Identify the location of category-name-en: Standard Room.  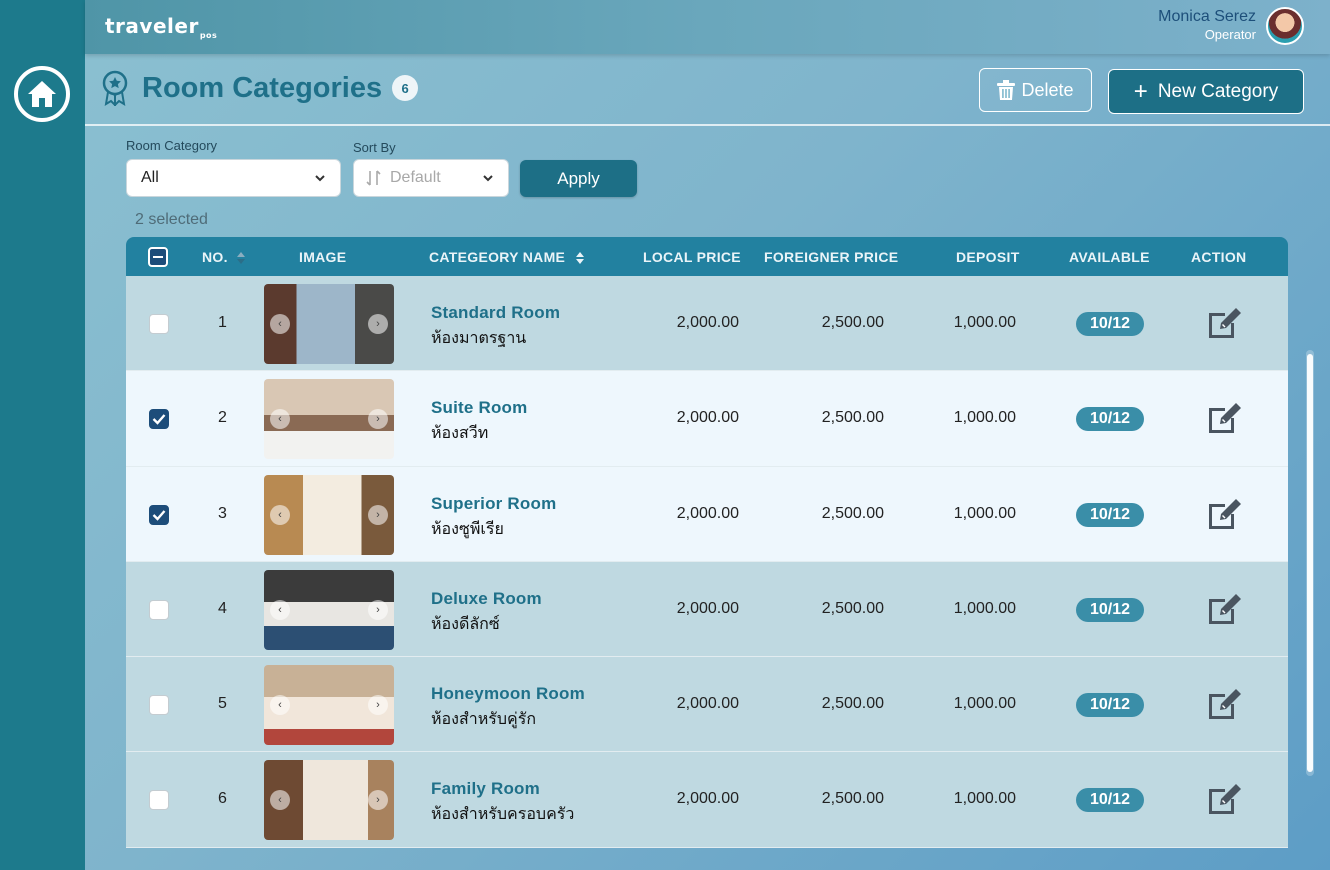
(495, 313).